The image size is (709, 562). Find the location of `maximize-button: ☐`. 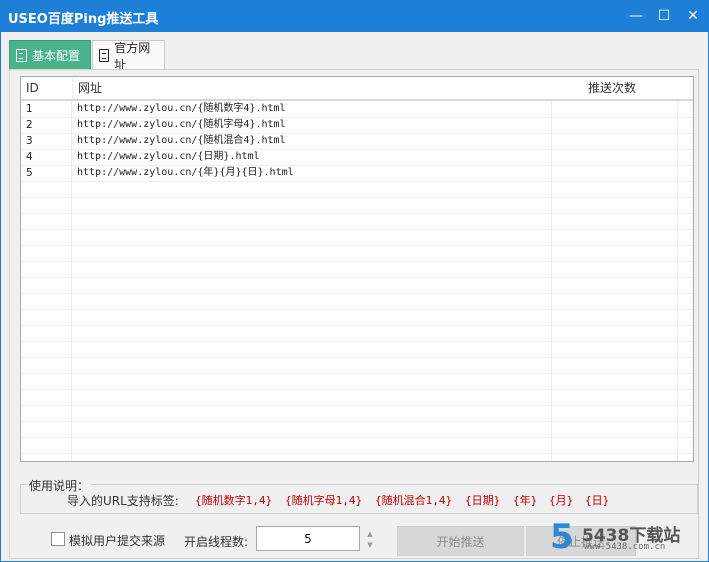

maximize-button: ☐ is located at coordinates (664, 16).